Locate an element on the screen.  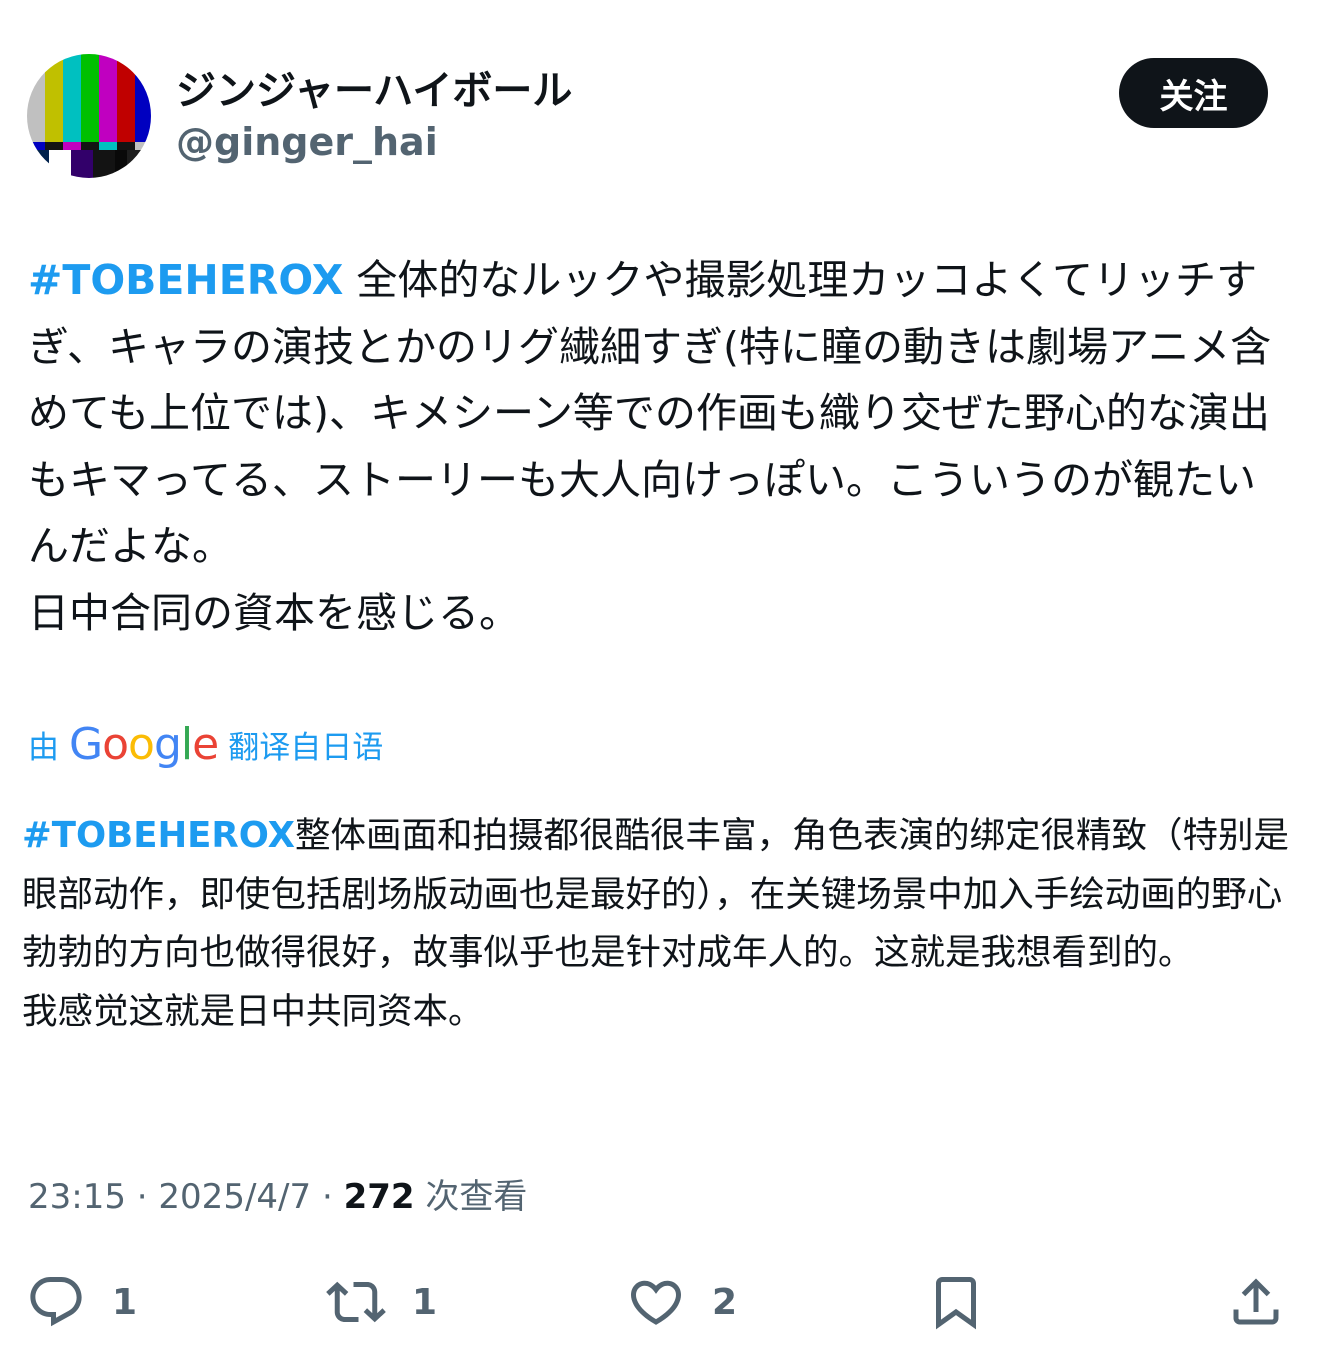
reply-icon is located at coordinates (56, 1302).